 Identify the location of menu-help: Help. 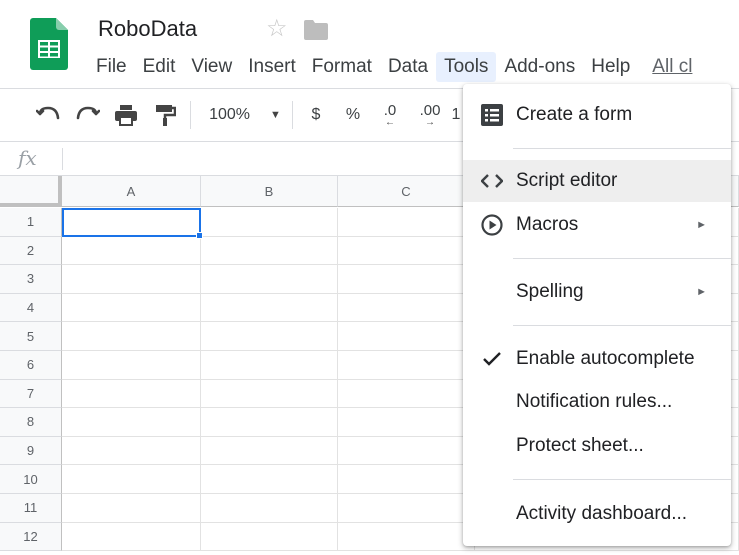
(610, 67).